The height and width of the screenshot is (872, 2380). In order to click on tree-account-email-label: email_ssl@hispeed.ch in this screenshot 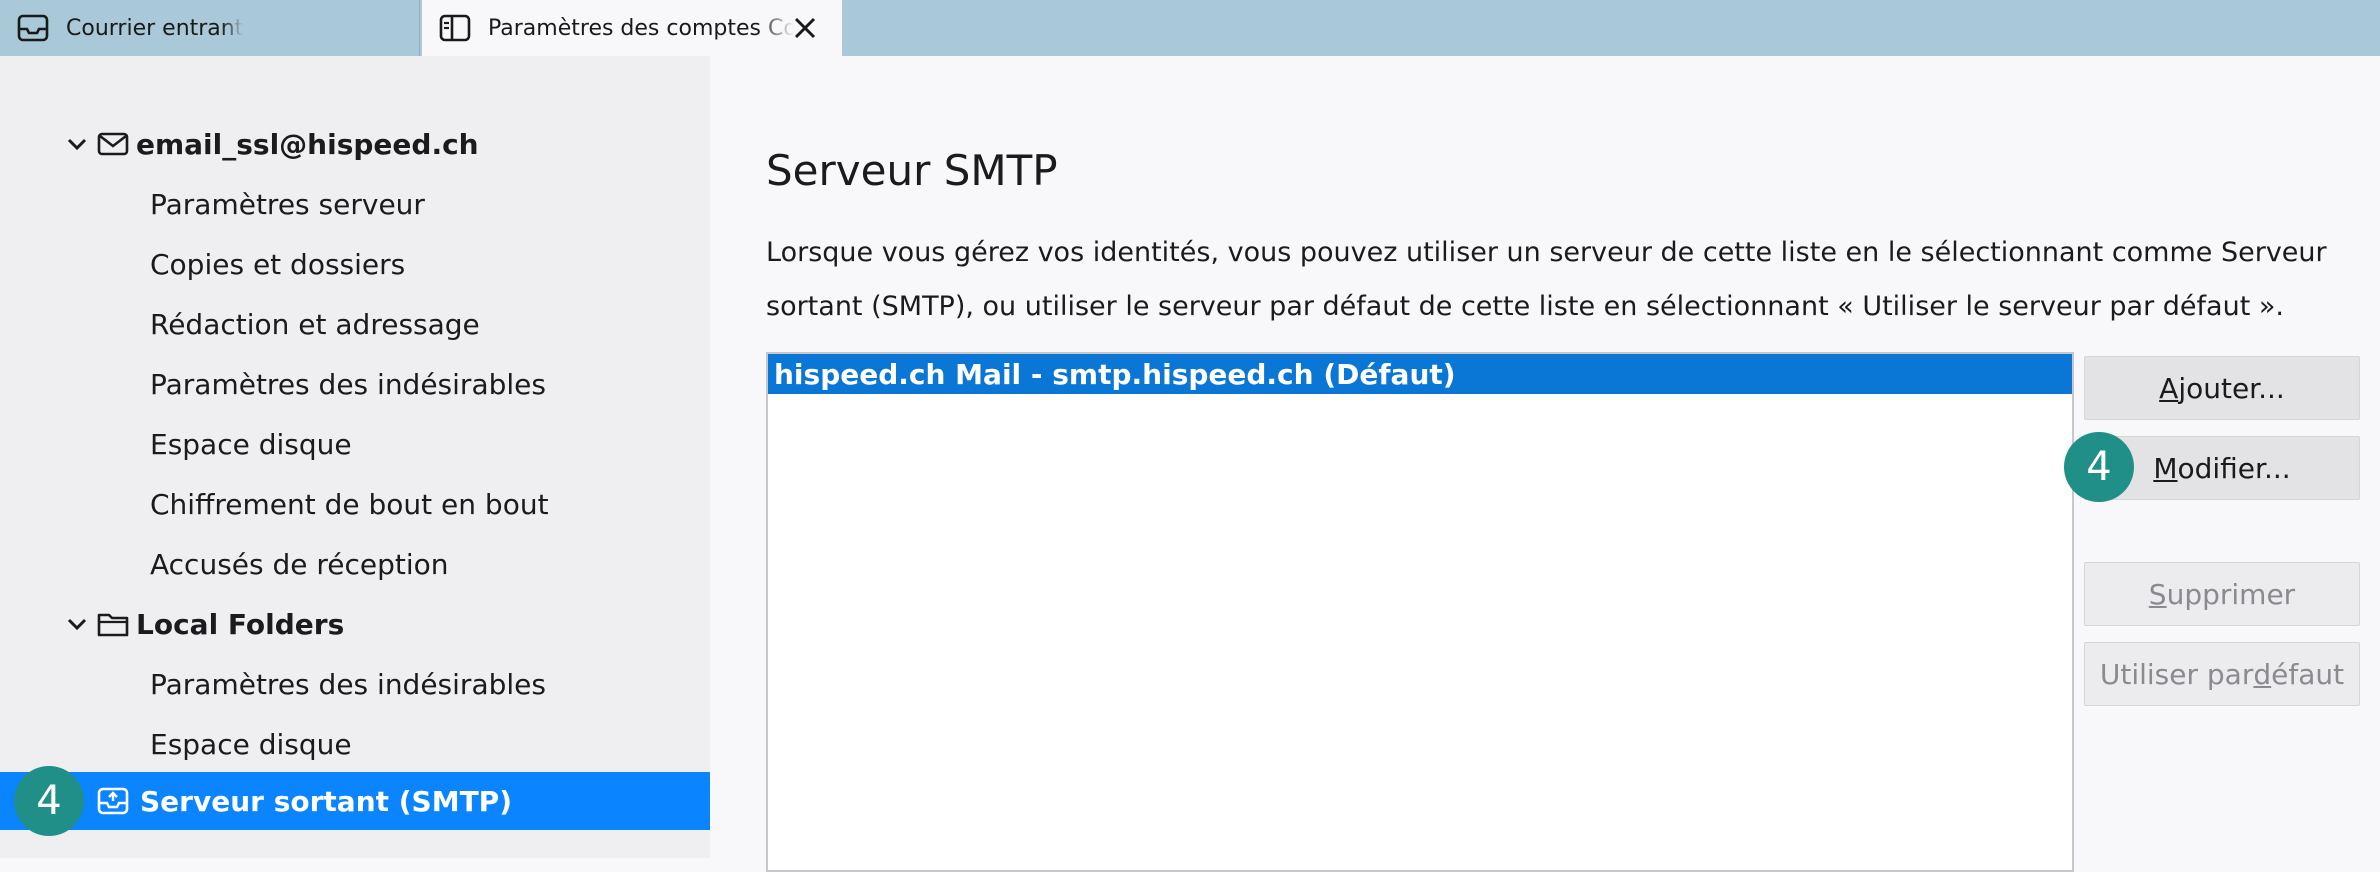, I will do `click(307, 144)`.